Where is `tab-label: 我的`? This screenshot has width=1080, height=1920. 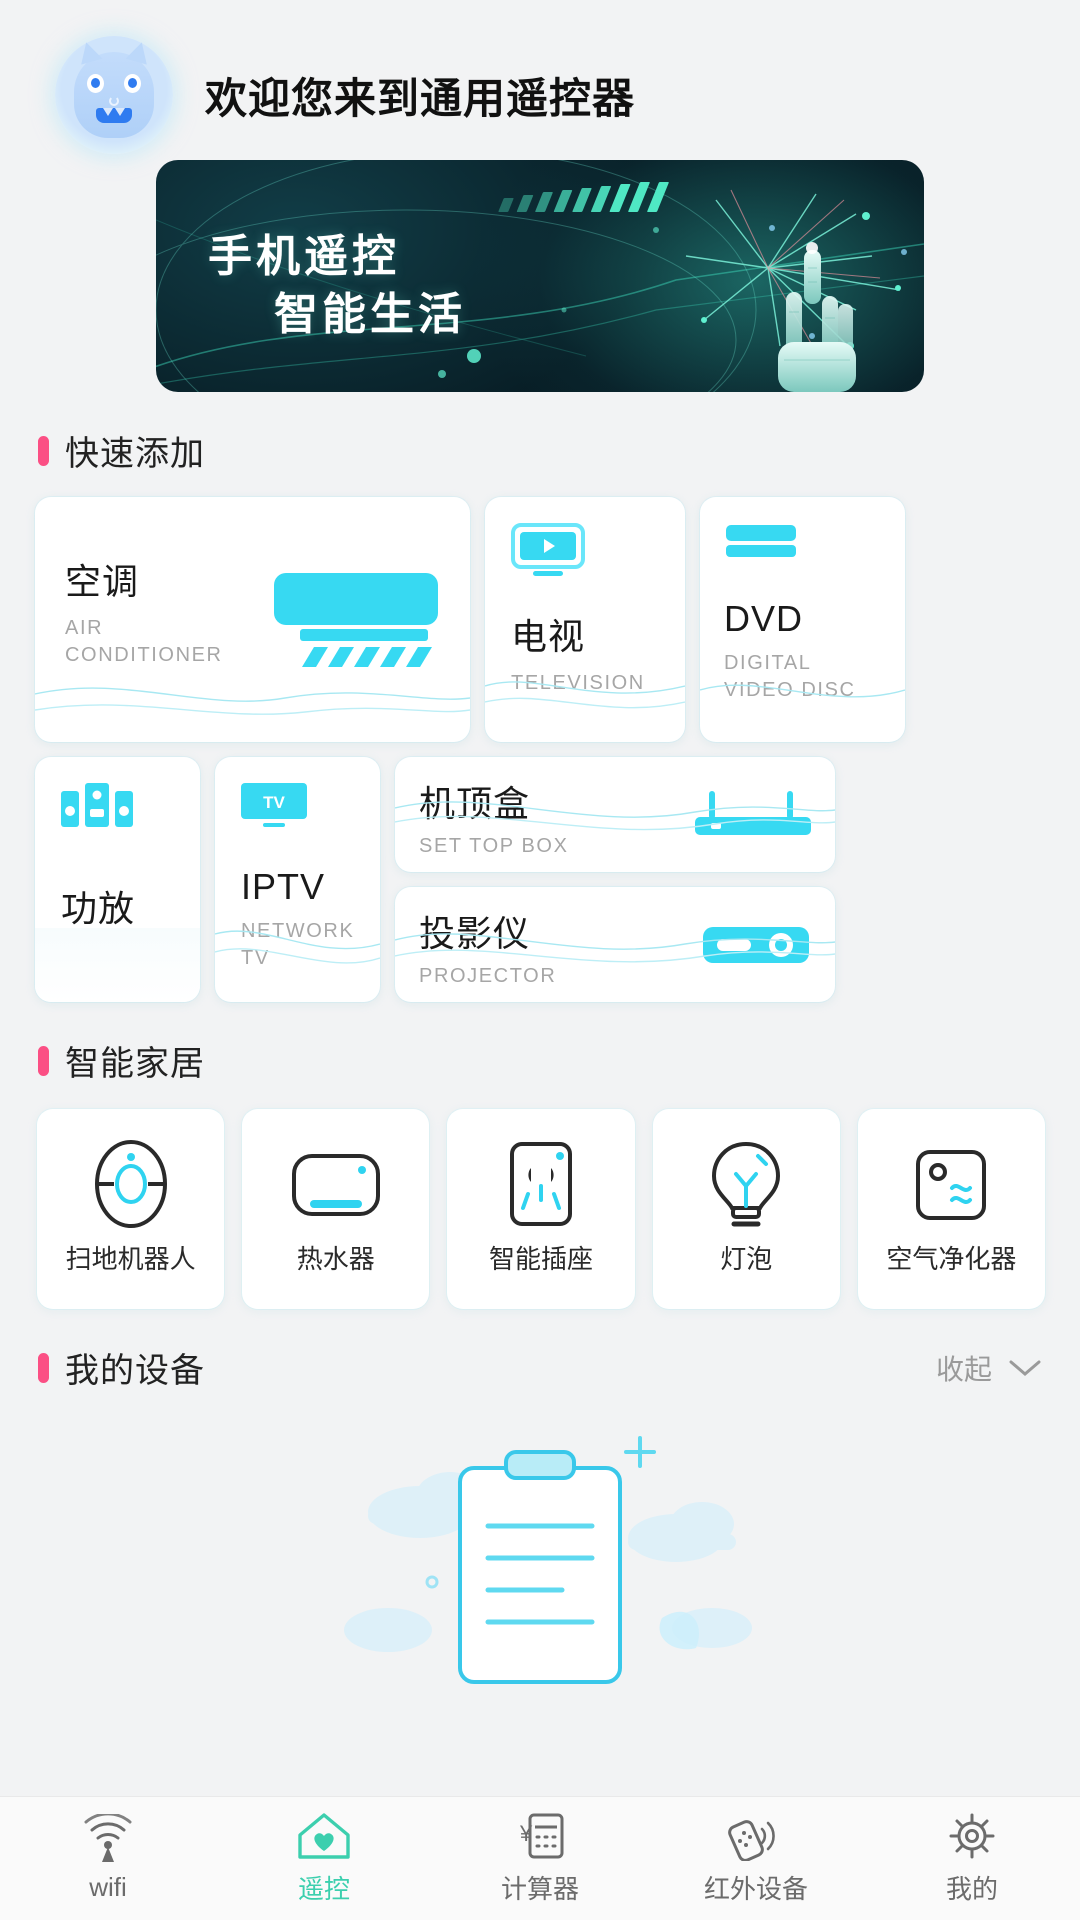 tab-label: 我的 is located at coordinates (971, 1889).